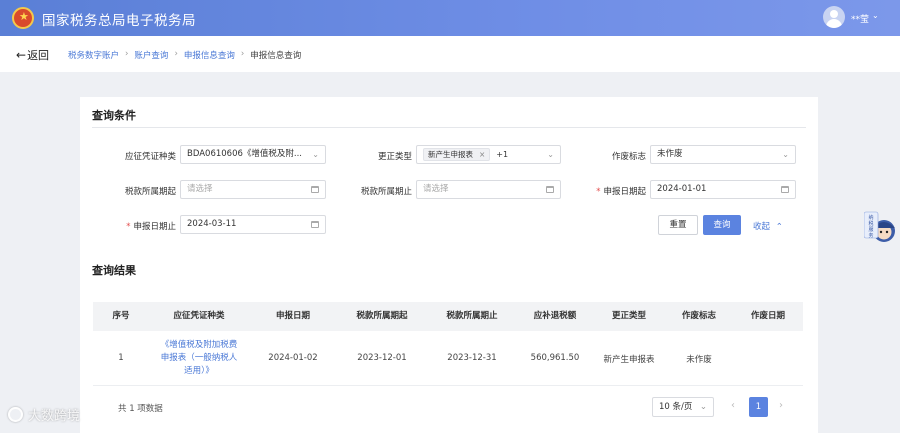 The width and height of the screenshot is (900, 433). What do you see at coordinates (779, 227) in the screenshot?
I see `chevron-up-icon: ⌃` at bounding box center [779, 227].